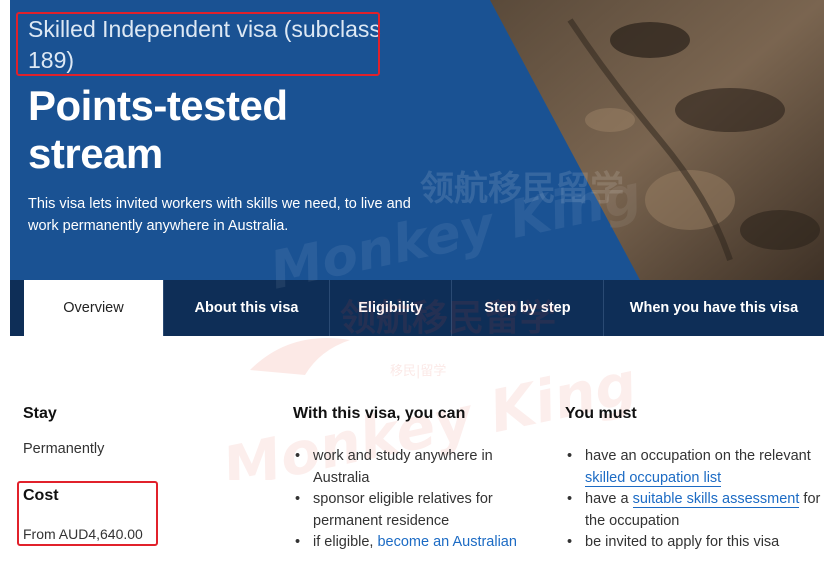  Describe the element at coordinates (345, 542) in the screenshot. I see `list-item-text: if eligible,` at that location.